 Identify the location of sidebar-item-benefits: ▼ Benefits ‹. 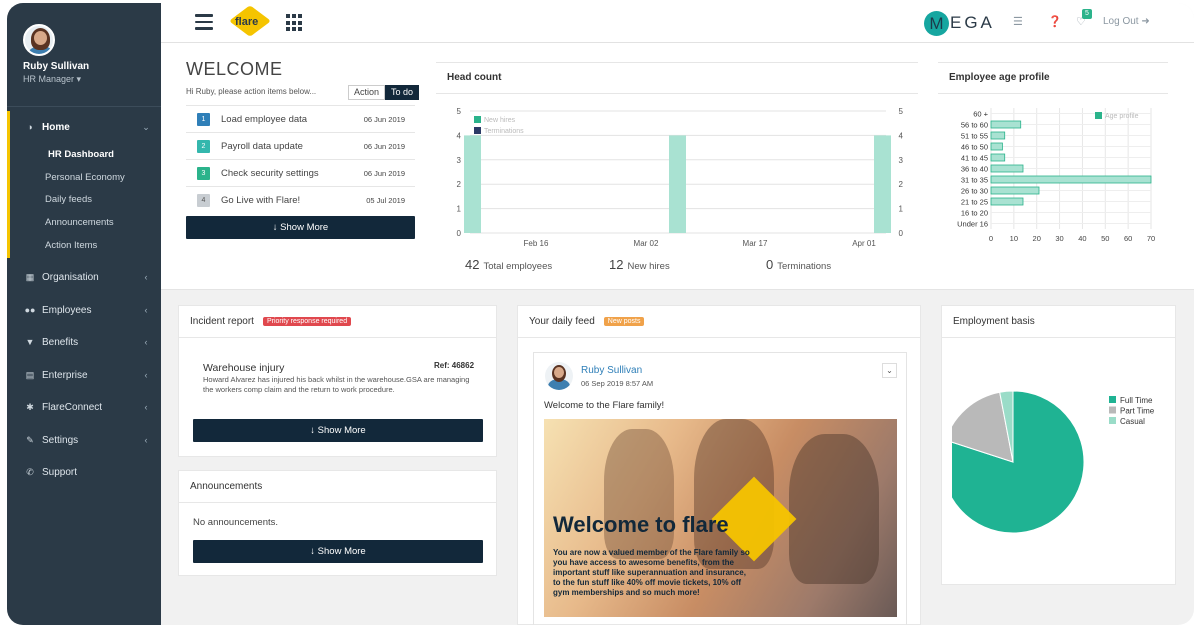
(84, 342).